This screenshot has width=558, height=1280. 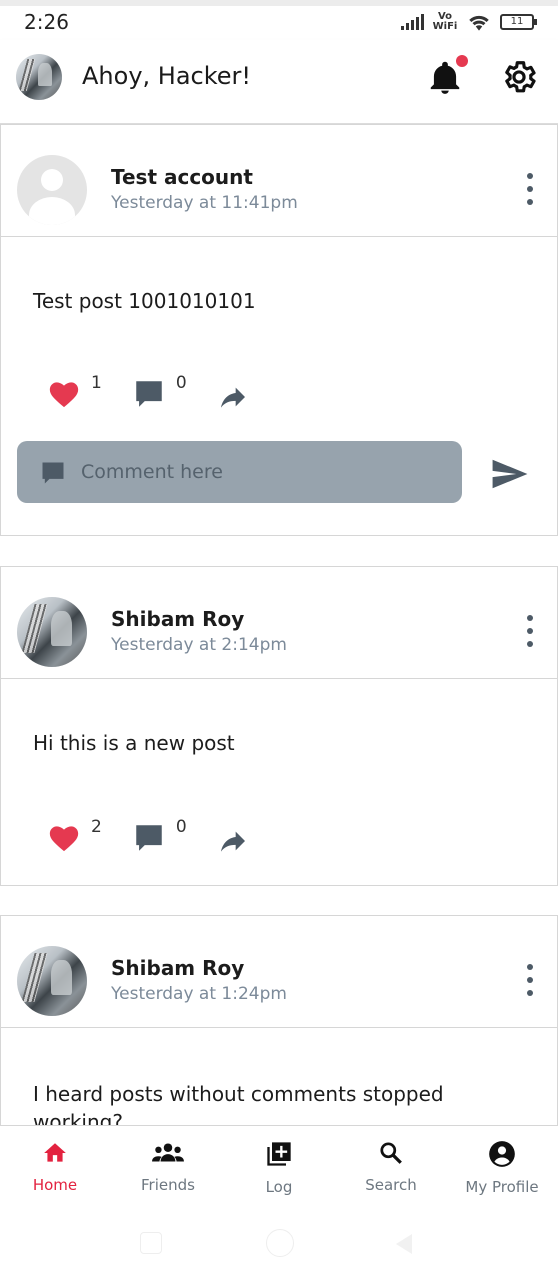 I want to click on like-count: 1, so click(x=96, y=383).